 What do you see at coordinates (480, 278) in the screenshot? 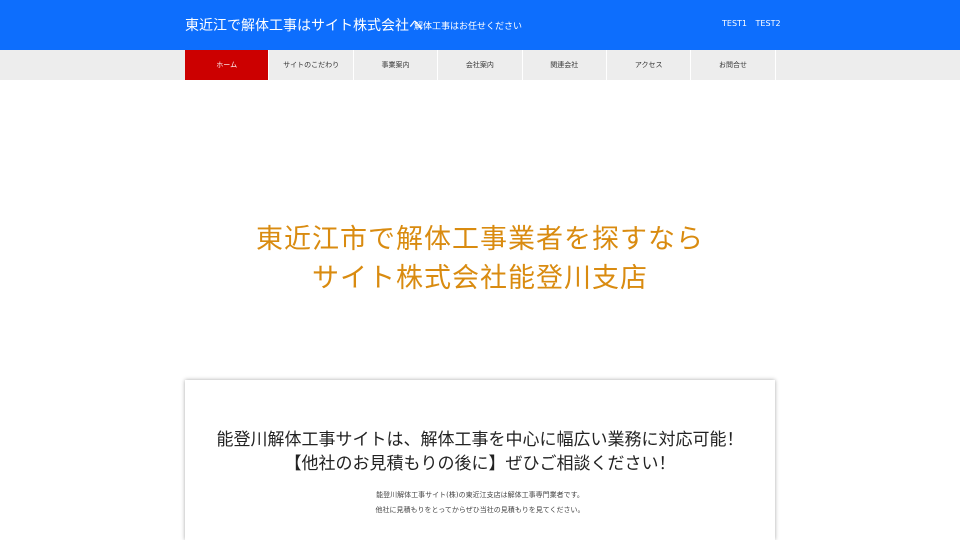
I see `hero-title-line2: サイト株式会社能登川支店` at bounding box center [480, 278].